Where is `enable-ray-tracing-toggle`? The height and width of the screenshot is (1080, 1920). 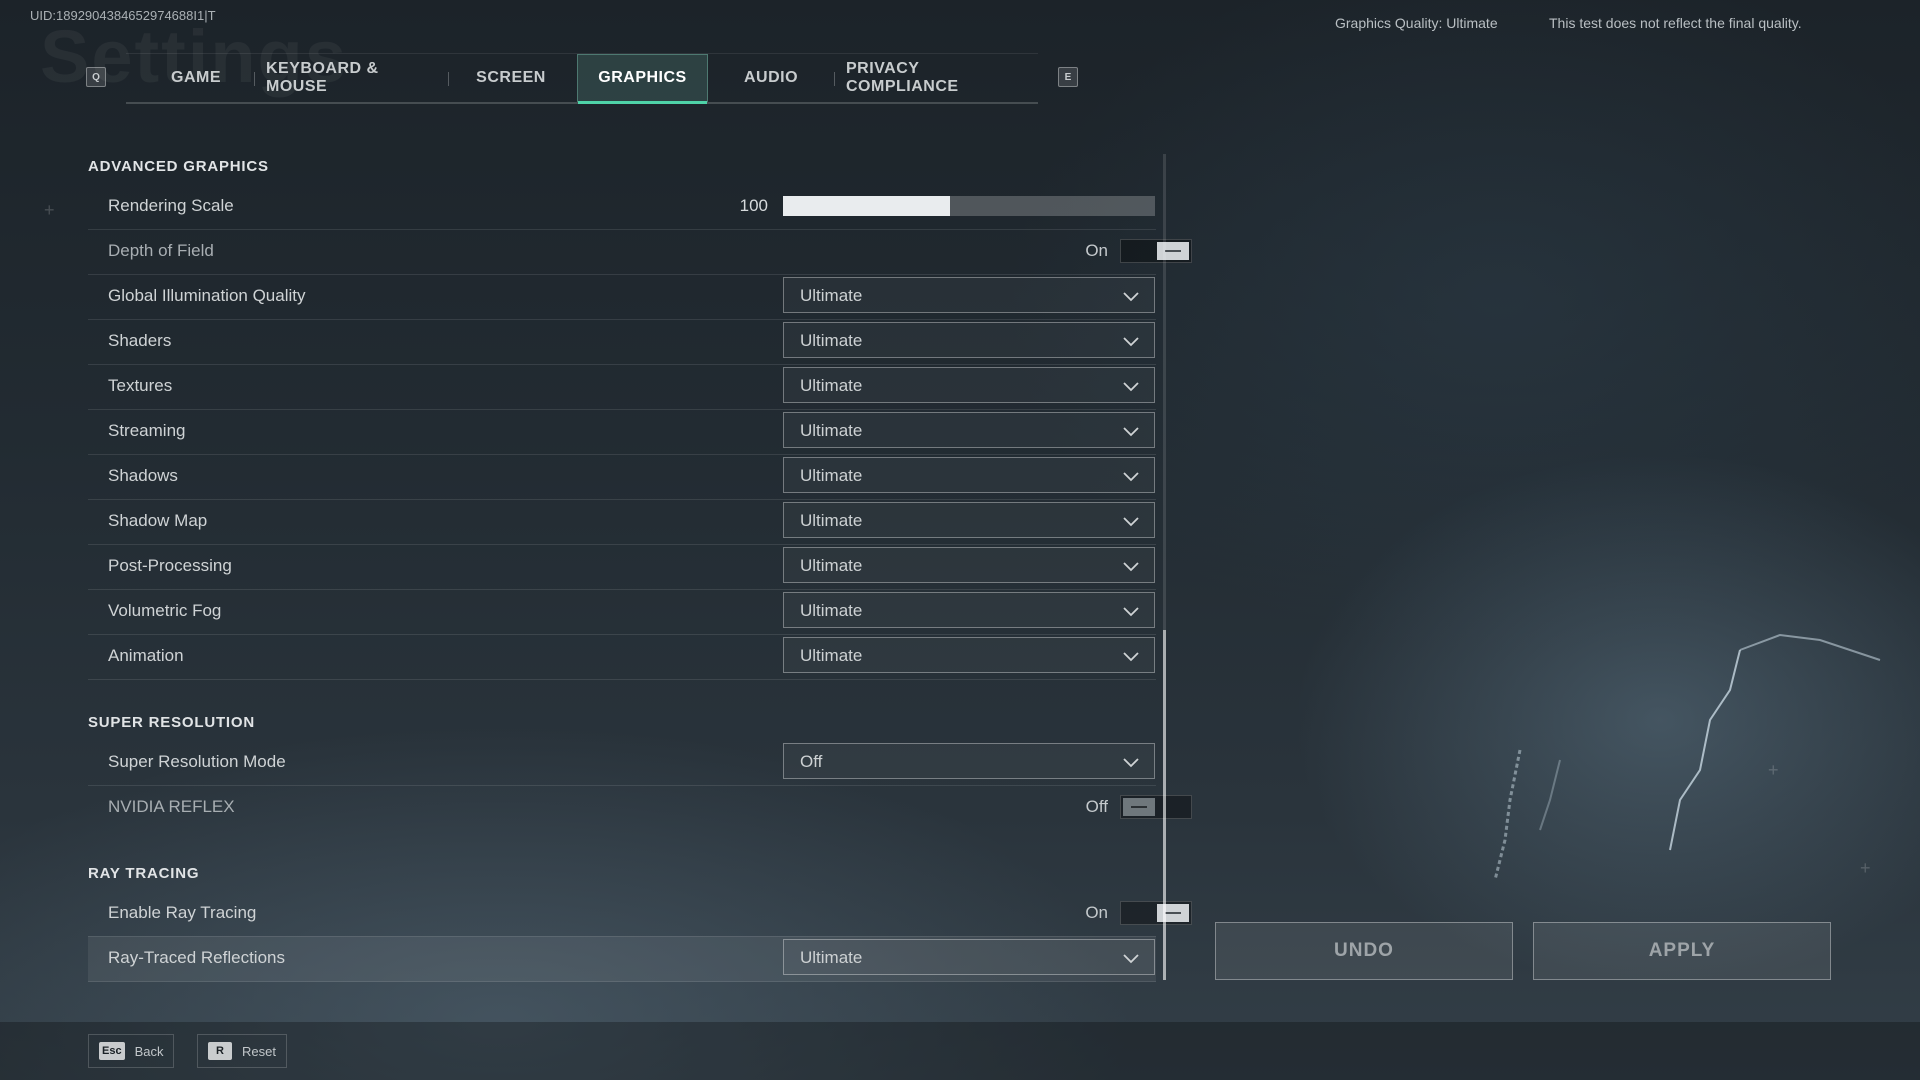 enable-ray-tracing-toggle is located at coordinates (1156, 913).